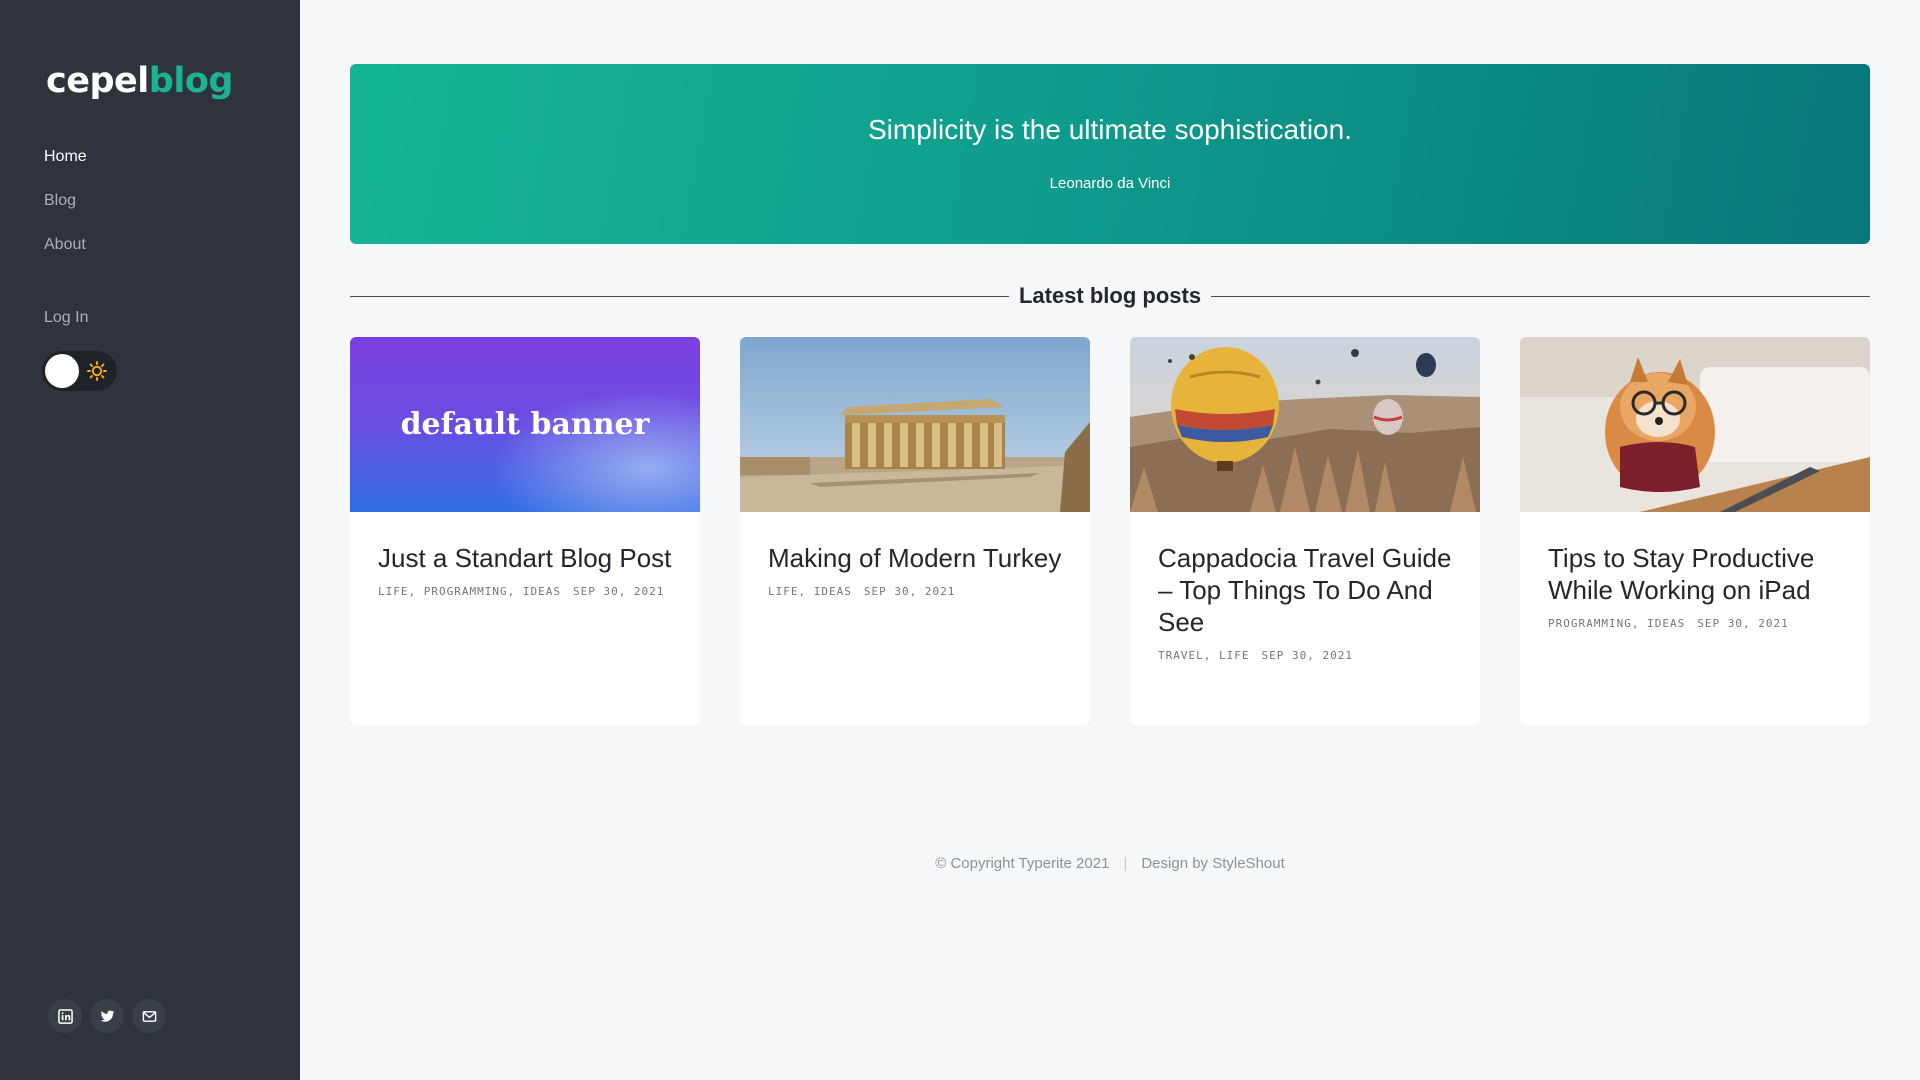  I want to click on email-link, so click(149, 1016).